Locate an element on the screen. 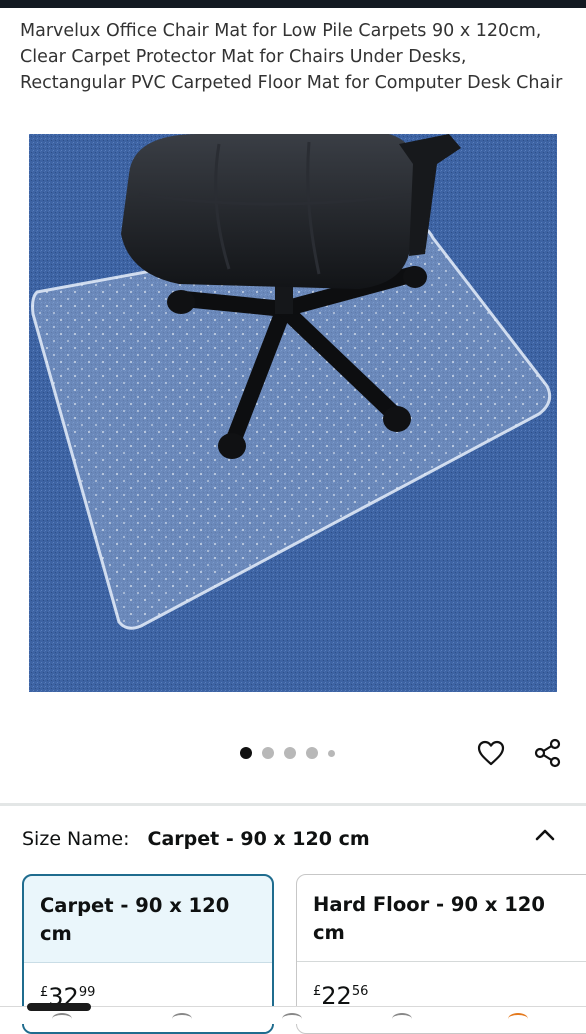 The image size is (586, 1034). share-icon is located at coordinates (547, 753).